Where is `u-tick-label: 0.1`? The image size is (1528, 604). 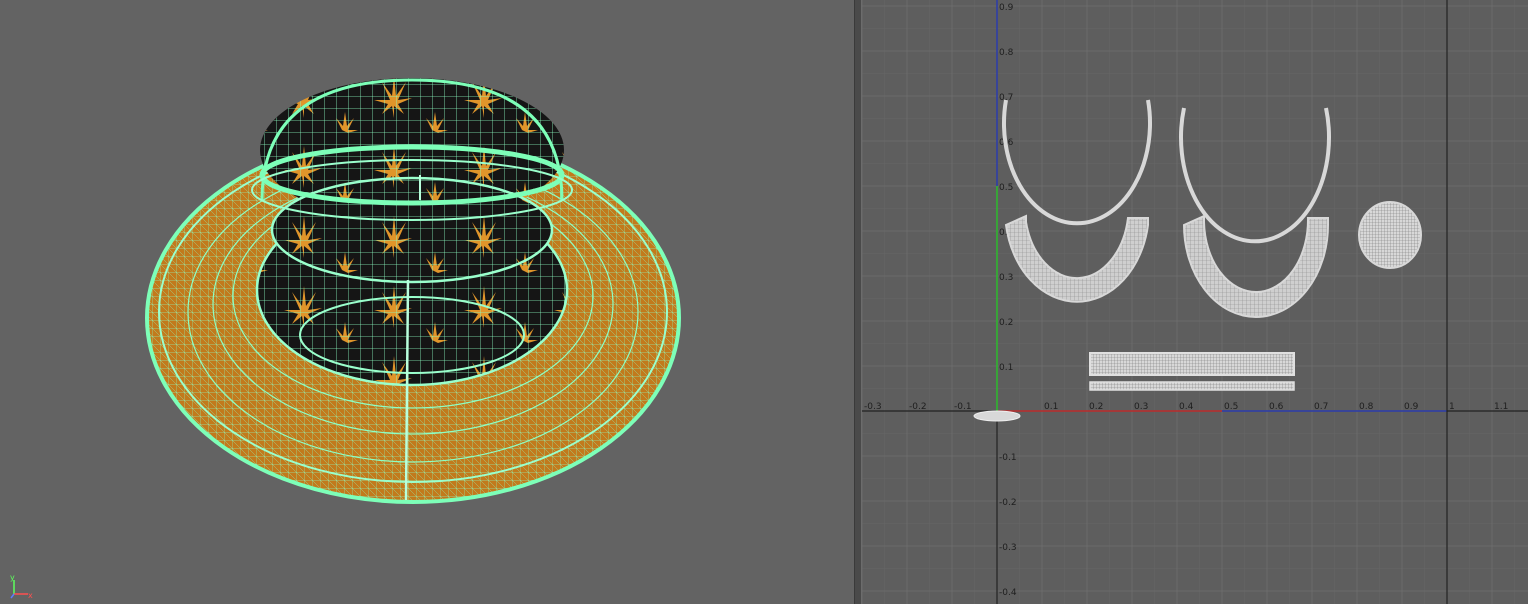
u-tick-label: 0.1 is located at coordinates (1051, 407).